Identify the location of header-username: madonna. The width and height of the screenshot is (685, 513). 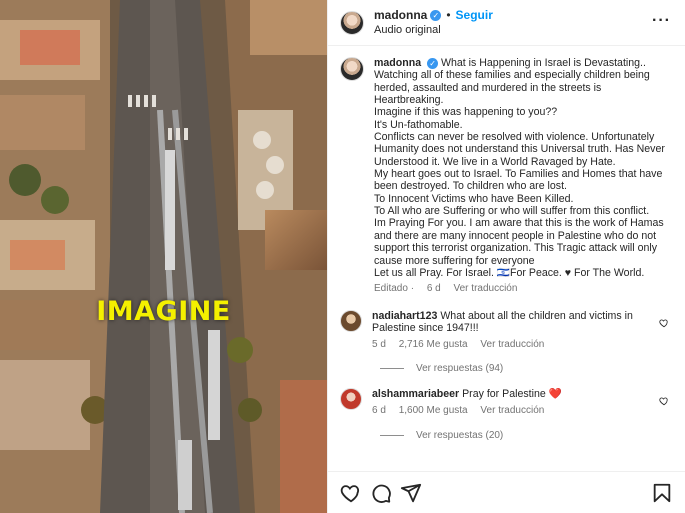
(400, 15).